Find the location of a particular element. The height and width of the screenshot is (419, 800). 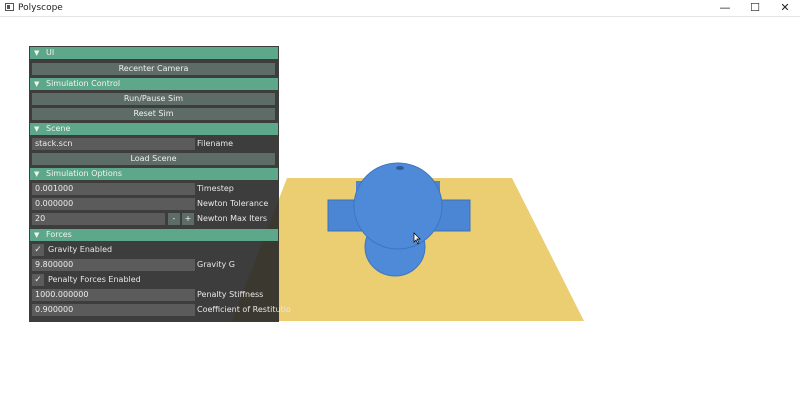

minimize-button: — is located at coordinates (725, 8).